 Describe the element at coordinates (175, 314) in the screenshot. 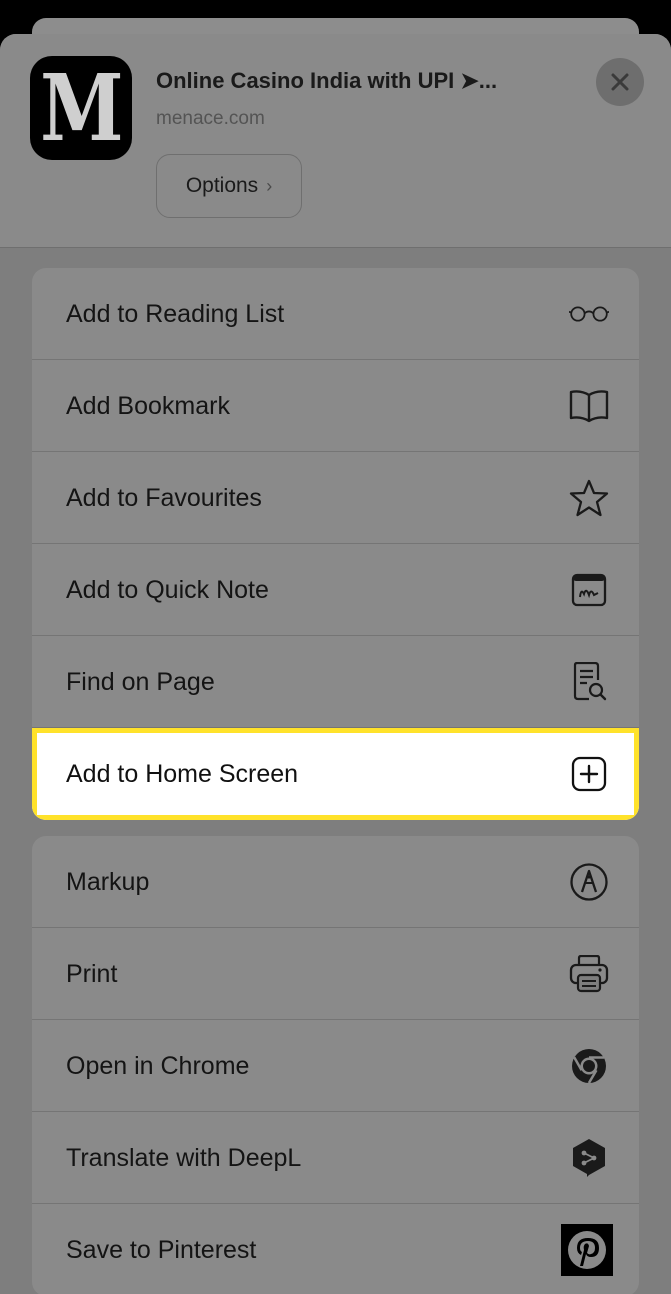

I see `menu-item-label: Add to Reading List` at that location.